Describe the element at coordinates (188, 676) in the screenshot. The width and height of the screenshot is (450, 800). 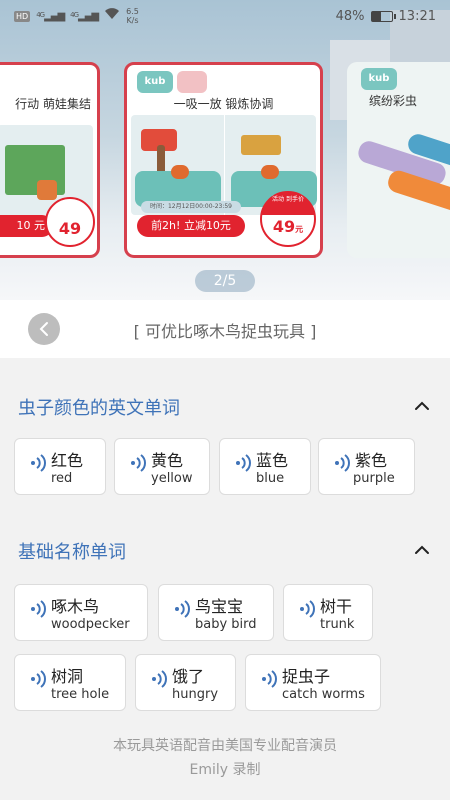
I see `word-chinese: 饿了` at that location.